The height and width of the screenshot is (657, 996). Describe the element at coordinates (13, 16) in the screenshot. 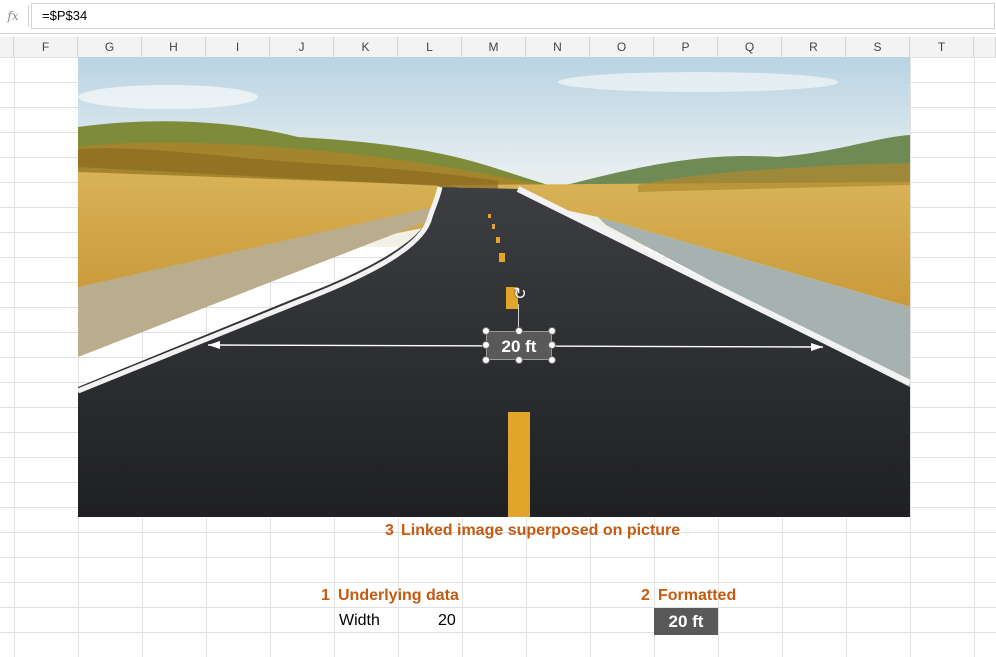

I see `function-icon: fx` at that location.